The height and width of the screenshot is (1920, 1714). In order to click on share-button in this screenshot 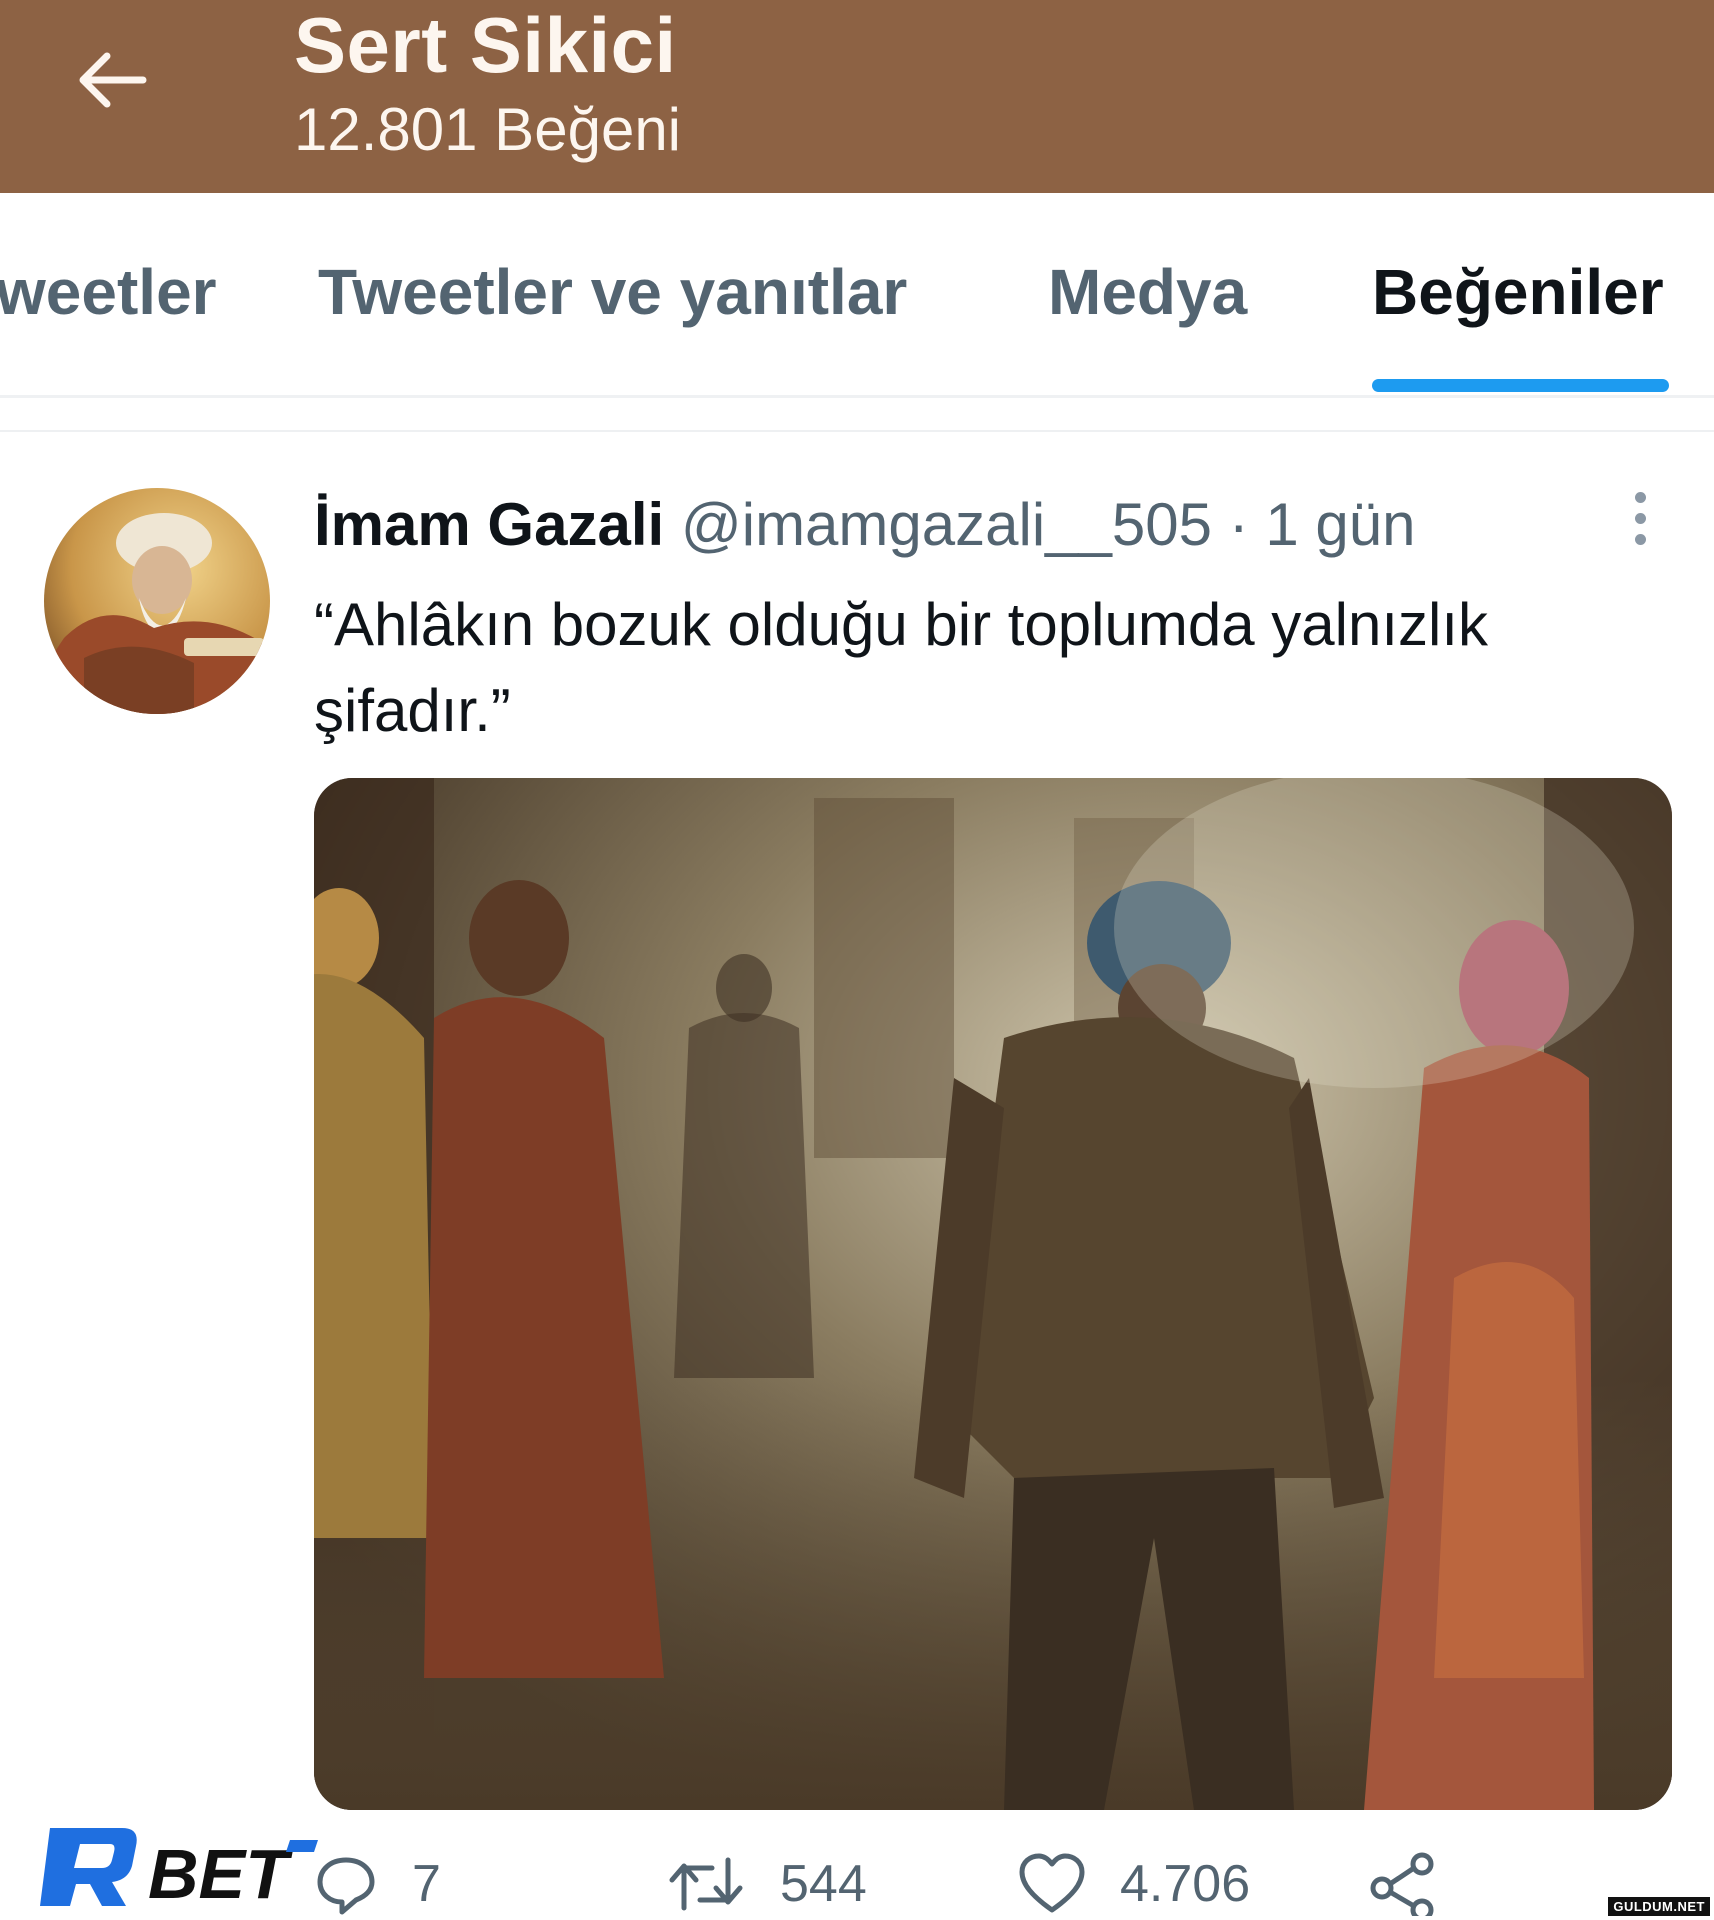, I will do `click(1403, 1884)`.